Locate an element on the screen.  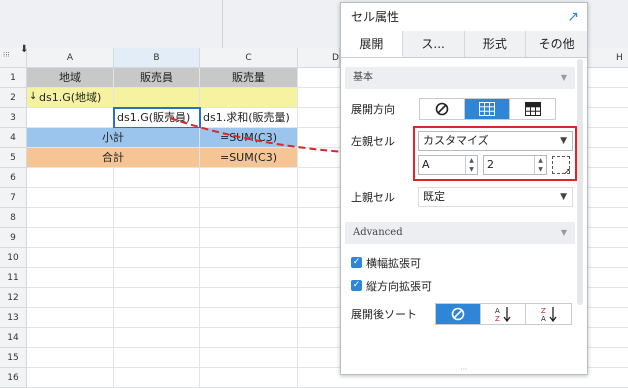
no-sort-icon is located at coordinates (458, 314).